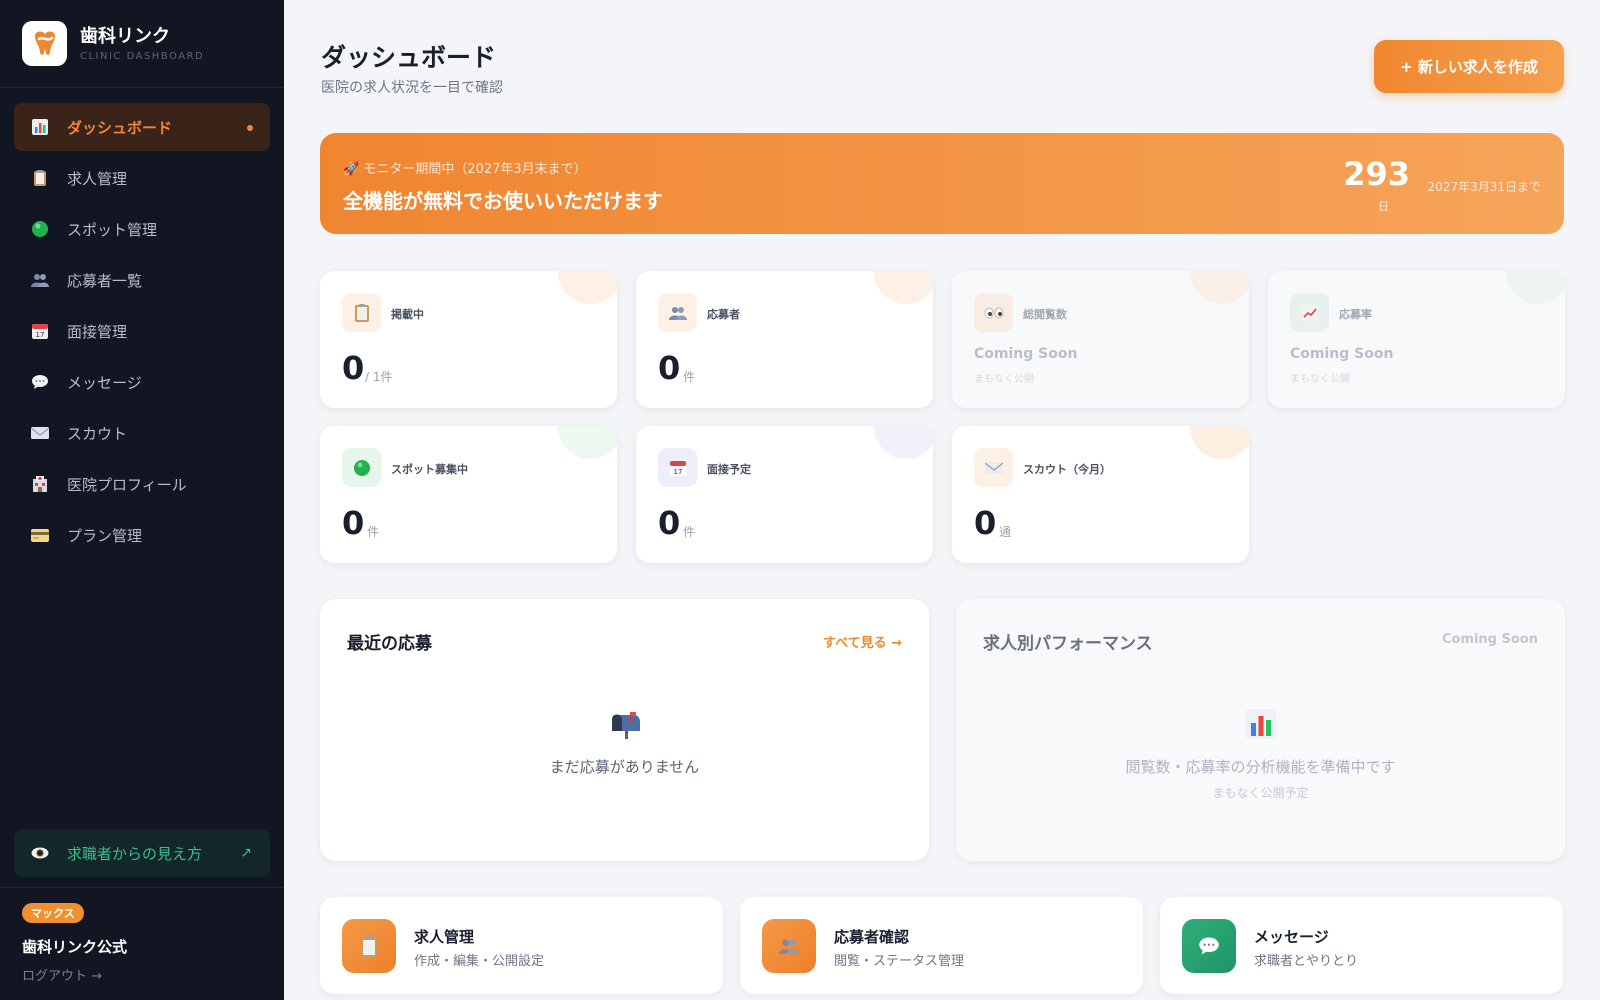  I want to click on panel-title: 求人別パフォーマンス, so click(1068, 644).